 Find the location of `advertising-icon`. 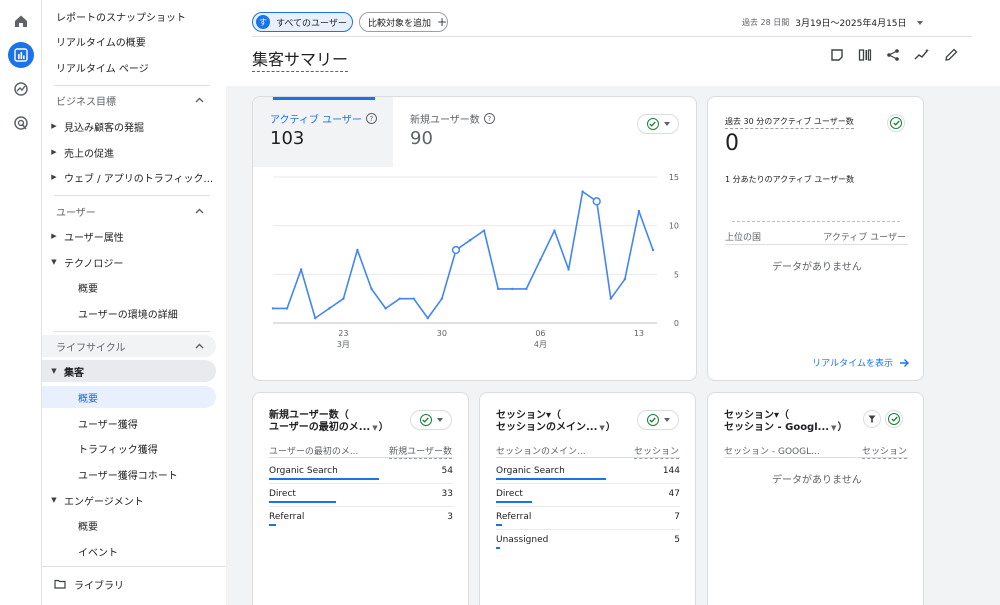

advertising-icon is located at coordinates (21, 123).